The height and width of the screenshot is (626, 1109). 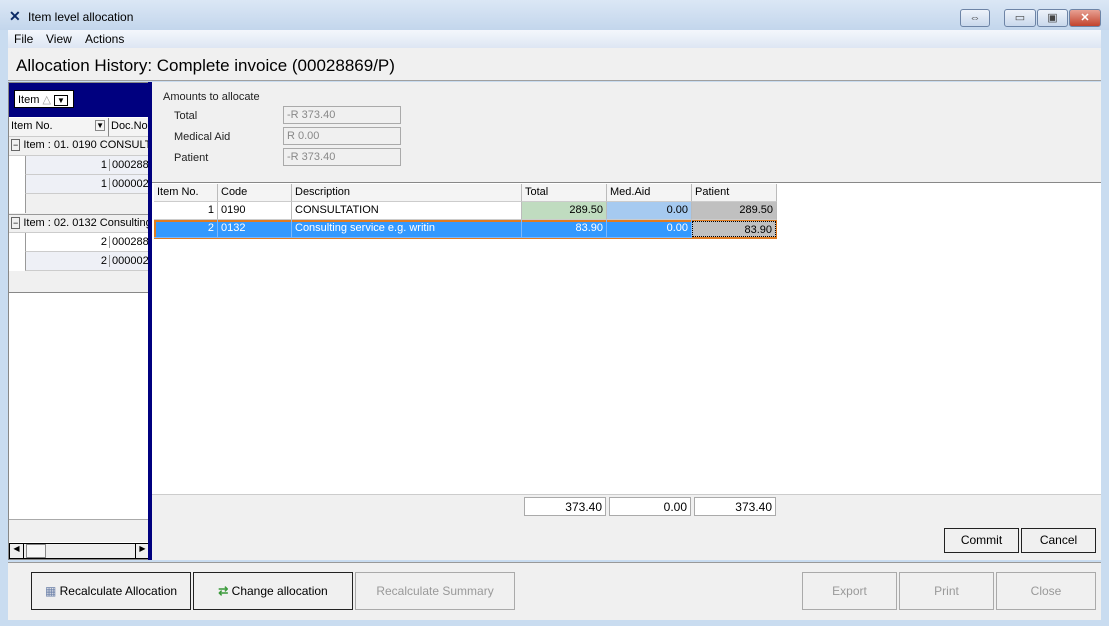 What do you see at coordinates (81, 17) in the screenshot?
I see `window-title: Item level allocation` at bounding box center [81, 17].